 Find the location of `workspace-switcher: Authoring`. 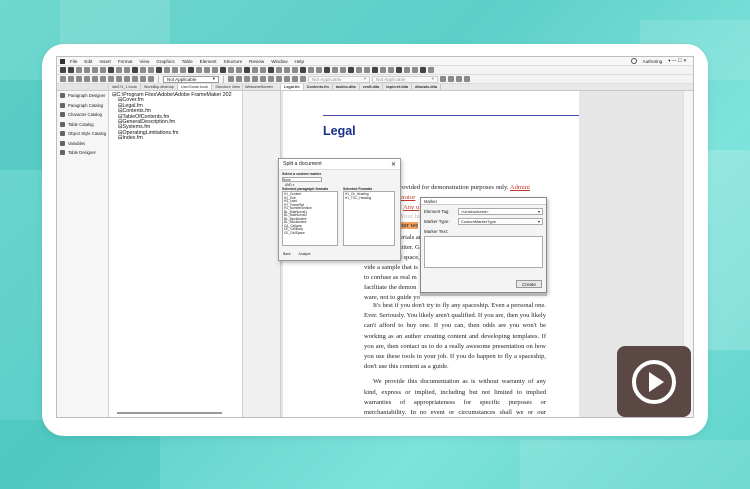

workspace-switcher: Authoring is located at coordinates (653, 61).